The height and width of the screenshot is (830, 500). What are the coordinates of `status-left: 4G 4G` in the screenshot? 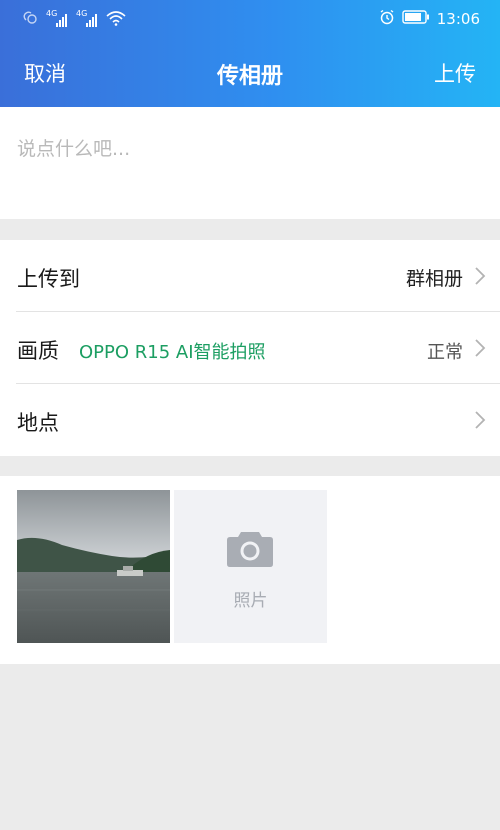 It's located at (74, 19).